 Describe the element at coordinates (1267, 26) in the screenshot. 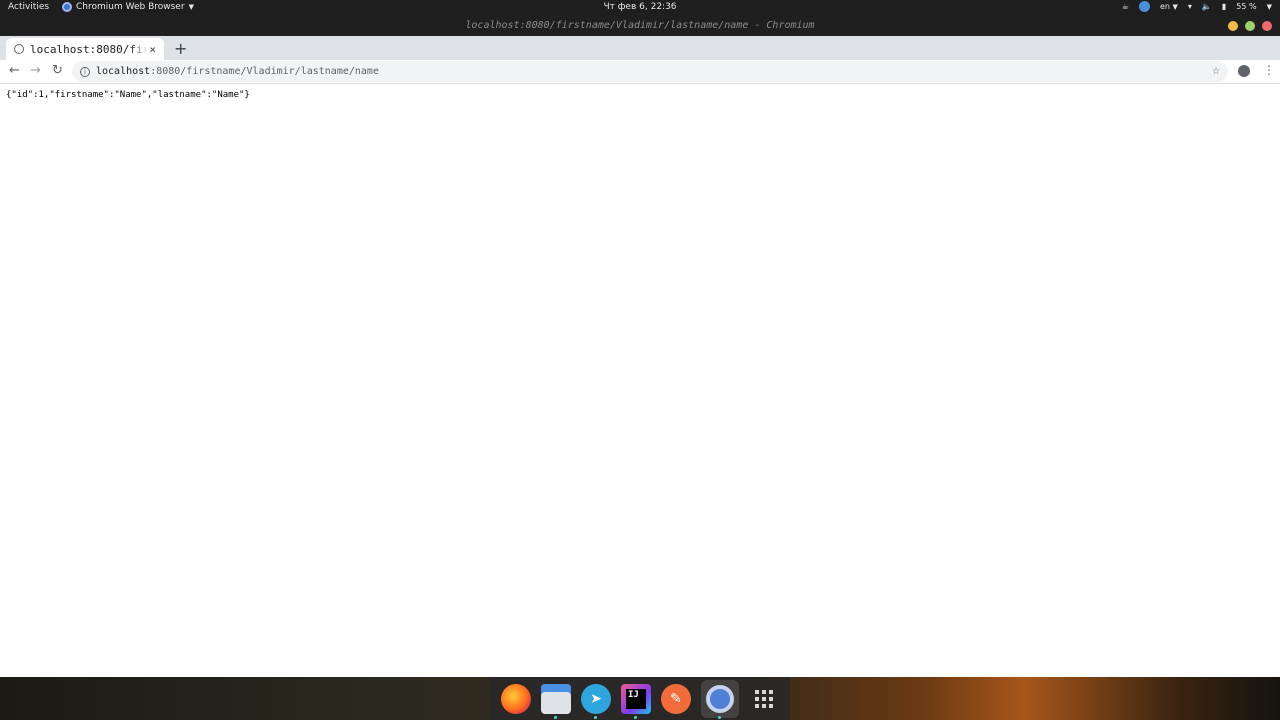

I see `close-button` at that location.